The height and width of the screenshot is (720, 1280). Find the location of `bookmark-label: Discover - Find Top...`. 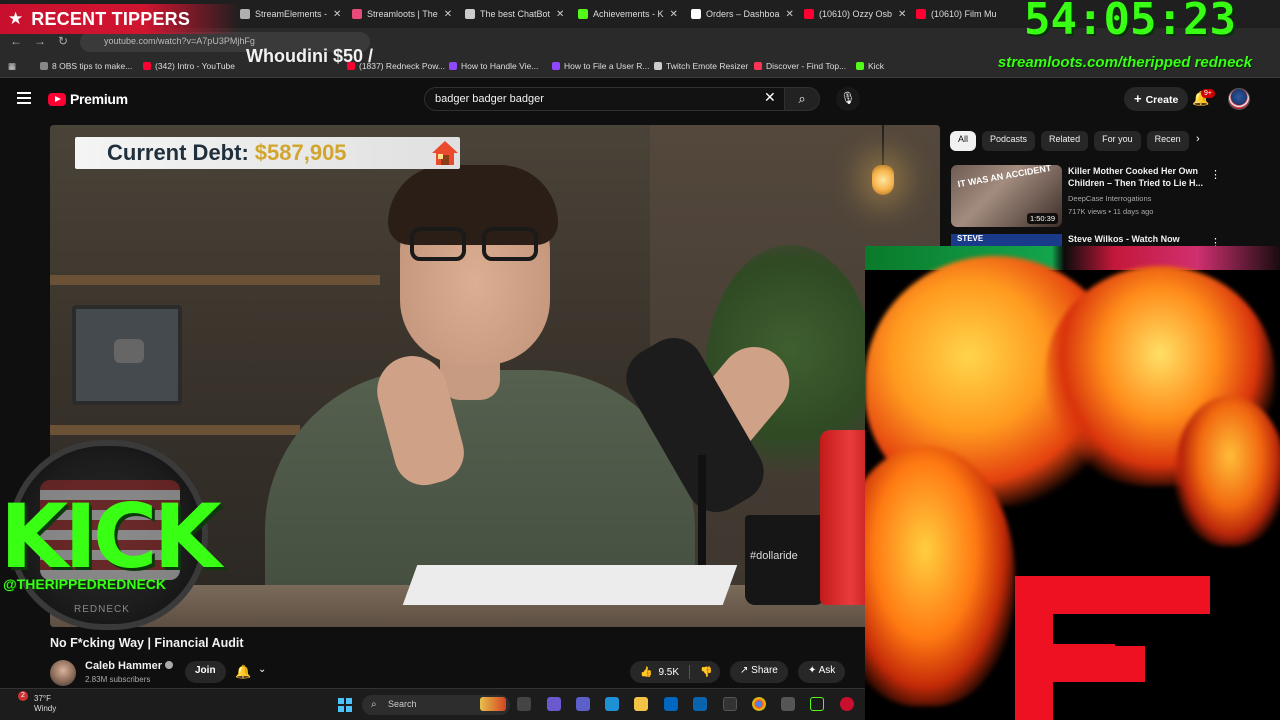

bookmark-label: Discover - Find Top... is located at coordinates (806, 66).